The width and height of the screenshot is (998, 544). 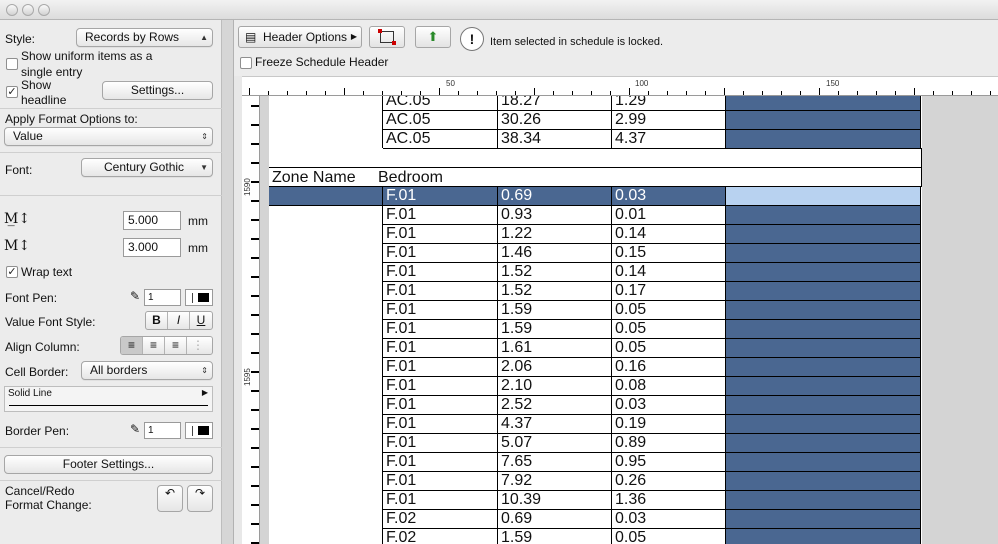 I want to click on table-cell-value: 30.26, so click(x=555, y=120).